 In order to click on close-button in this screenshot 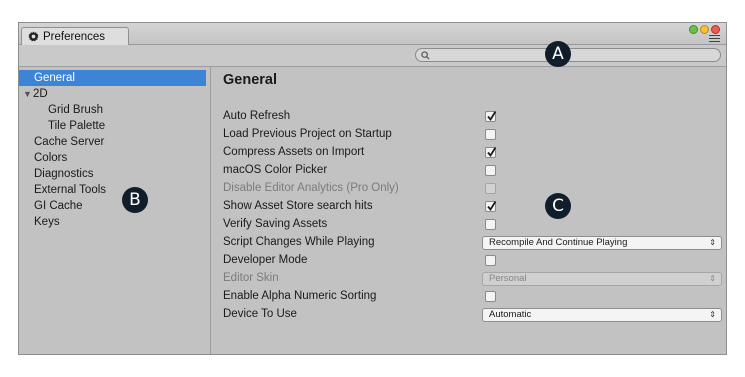, I will do `click(715, 29)`.